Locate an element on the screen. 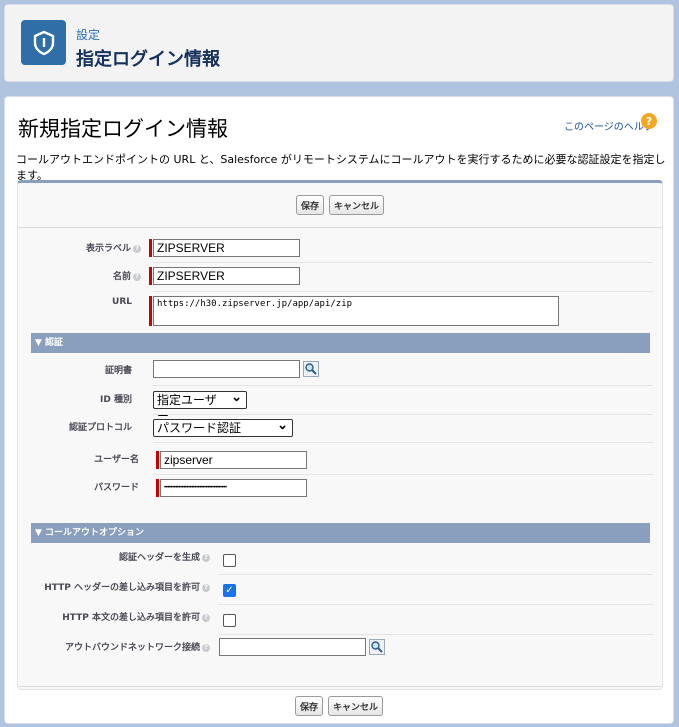 The width and height of the screenshot is (679, 727). body-merge-text: HTTP 本文の差し込み項目を許可 is located at coordinates (131, 618).